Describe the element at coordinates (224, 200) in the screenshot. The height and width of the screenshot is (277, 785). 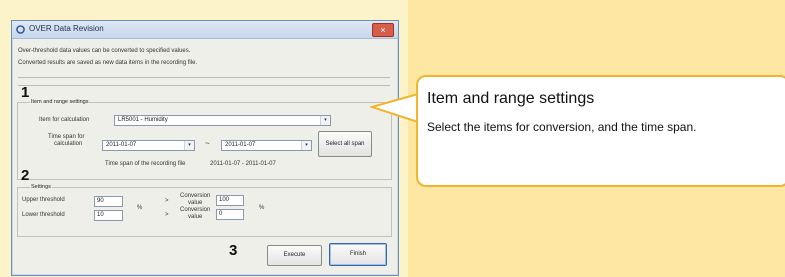
I see `upper-conversion-value: 100` at that location.